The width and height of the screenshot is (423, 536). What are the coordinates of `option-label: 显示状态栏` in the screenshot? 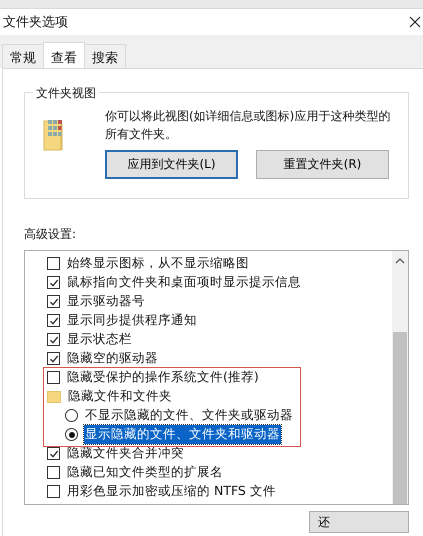 It's located at (99, 339).